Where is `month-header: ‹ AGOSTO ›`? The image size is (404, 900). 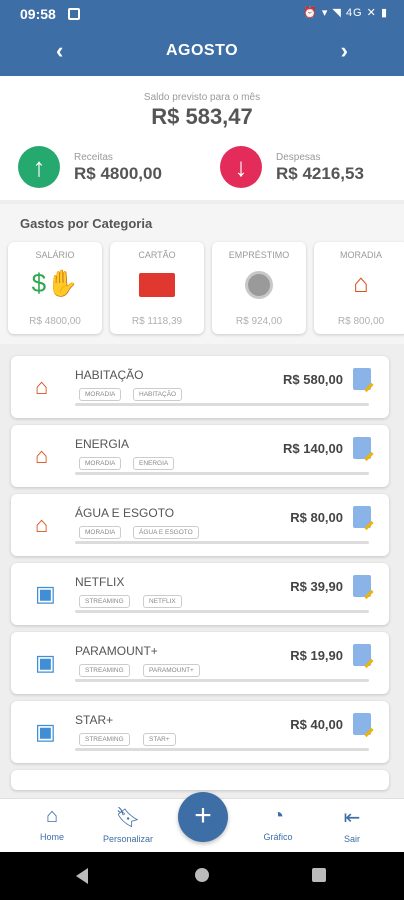 month-header: ‹ AGOSTO › is located at coordinates (202, 52).